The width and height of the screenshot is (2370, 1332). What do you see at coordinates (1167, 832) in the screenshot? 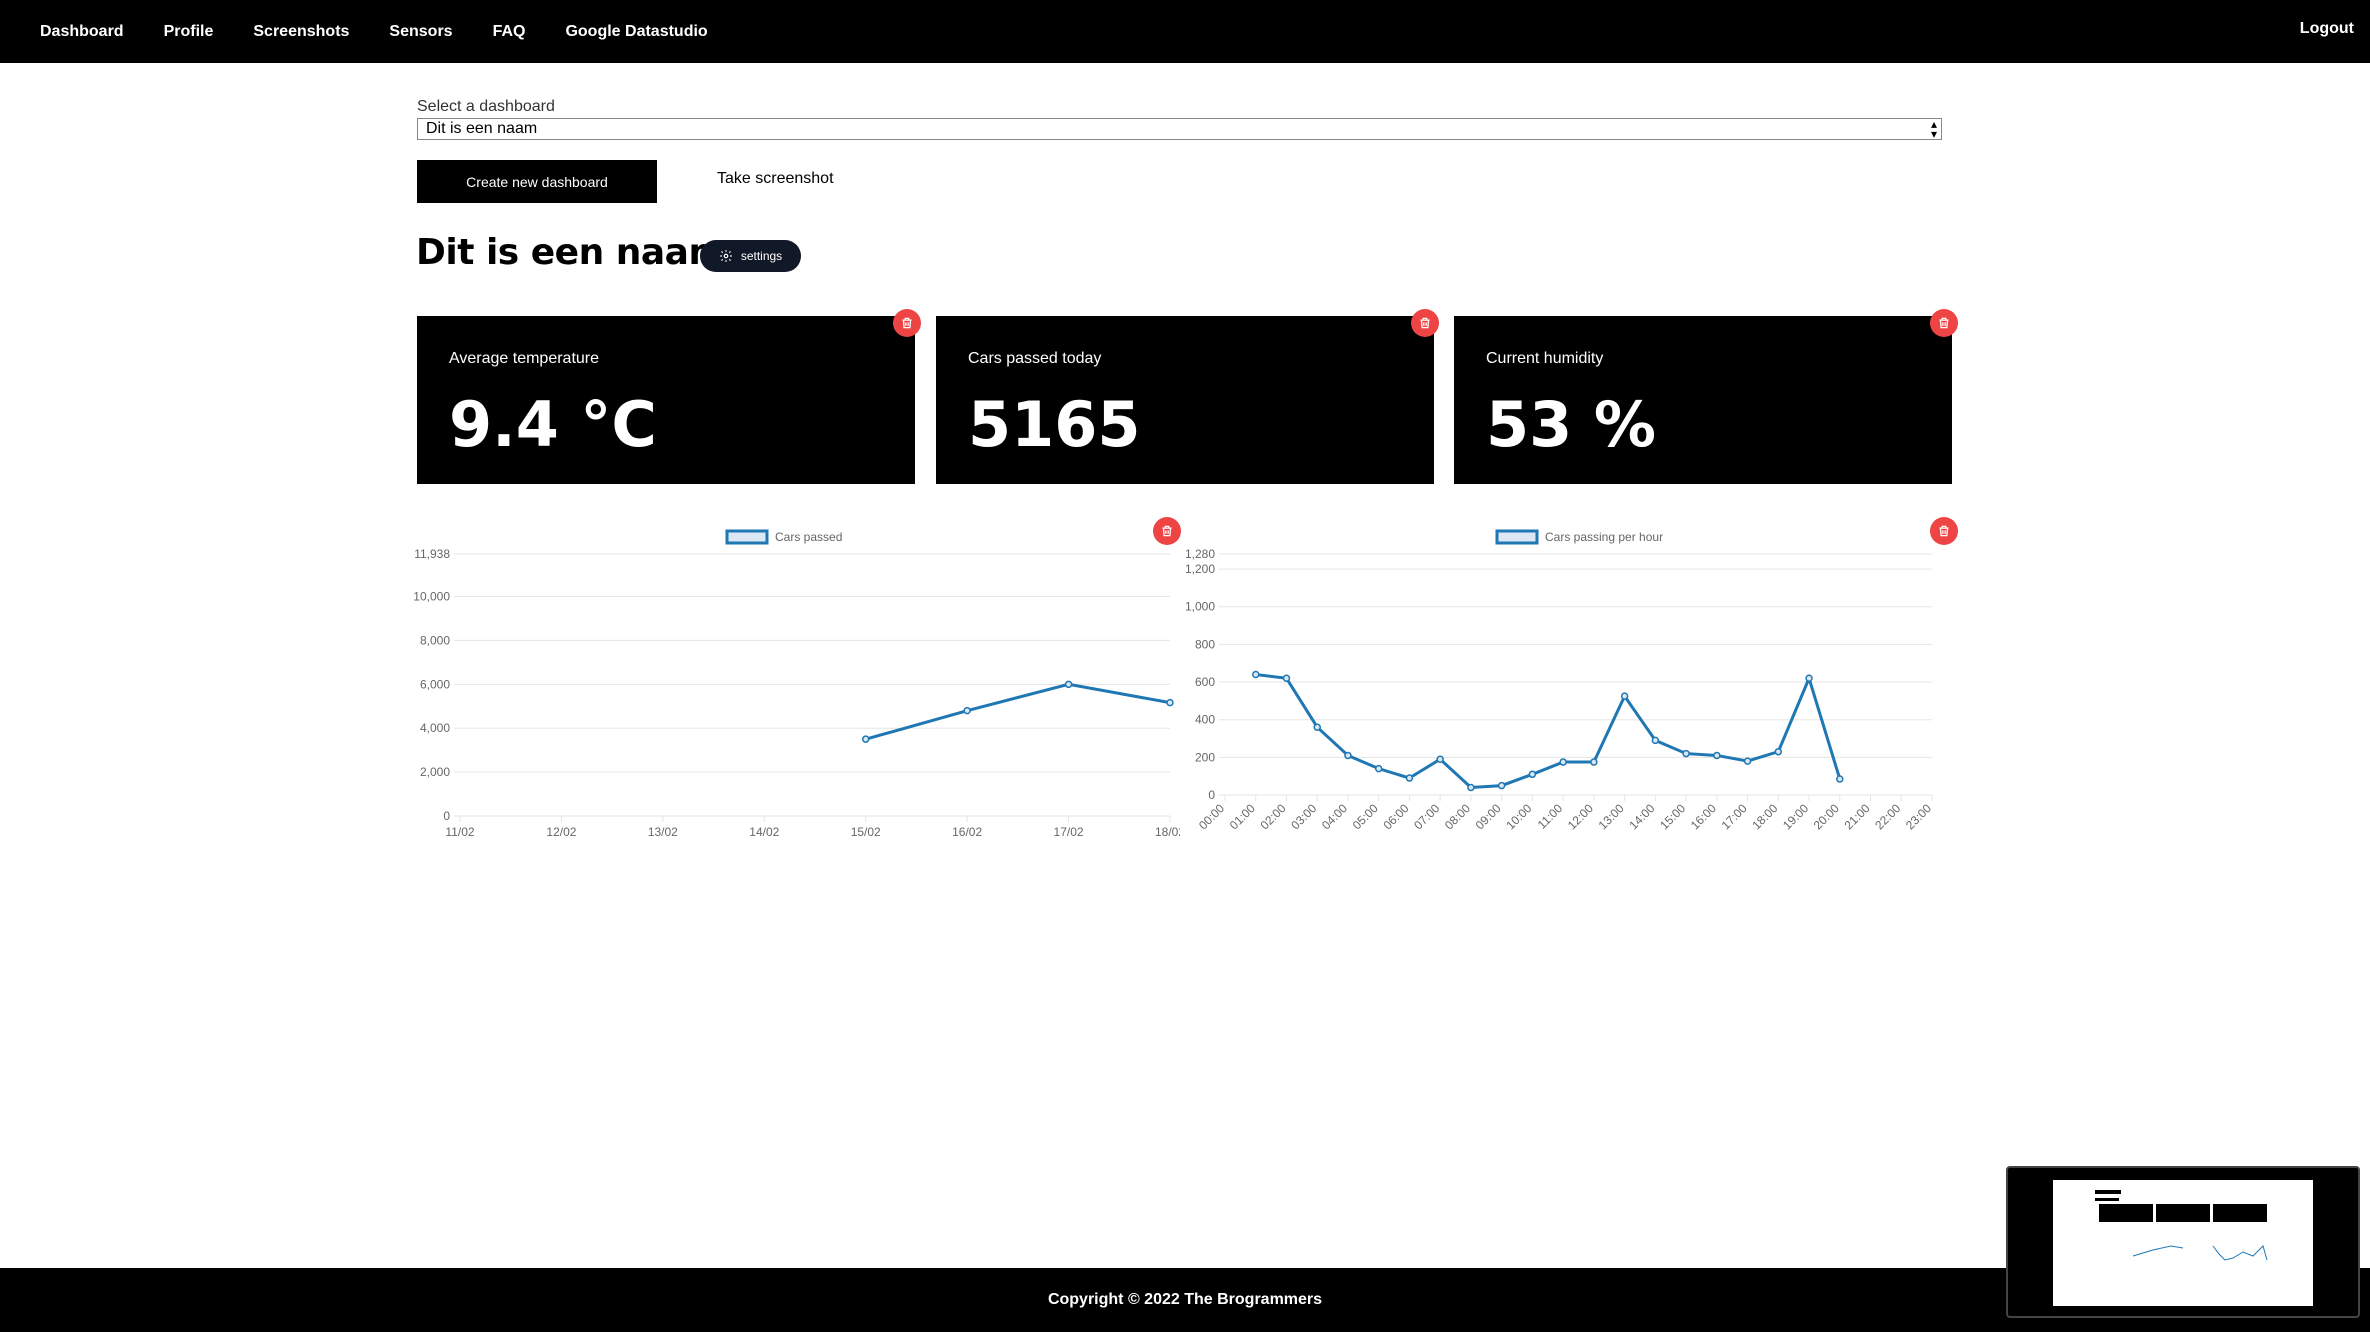
I see `x-tick-label: 18/02` at bounding box center [1167, 832].